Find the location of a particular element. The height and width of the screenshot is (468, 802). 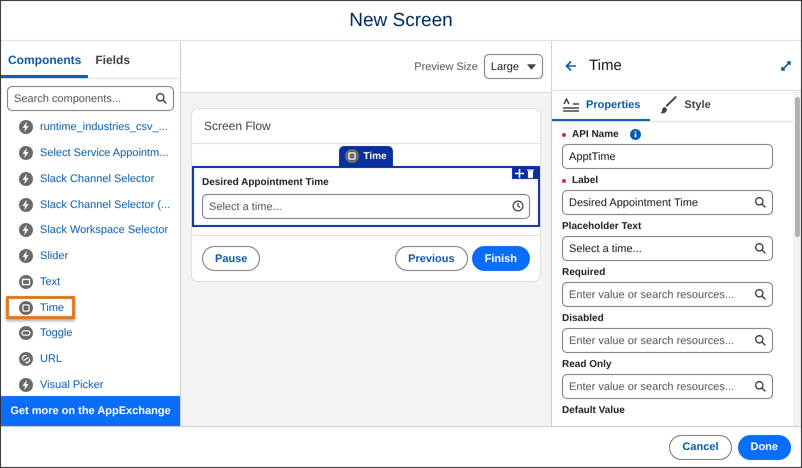

preview-size-label: Preview Size is located at coordinates (446, 66).